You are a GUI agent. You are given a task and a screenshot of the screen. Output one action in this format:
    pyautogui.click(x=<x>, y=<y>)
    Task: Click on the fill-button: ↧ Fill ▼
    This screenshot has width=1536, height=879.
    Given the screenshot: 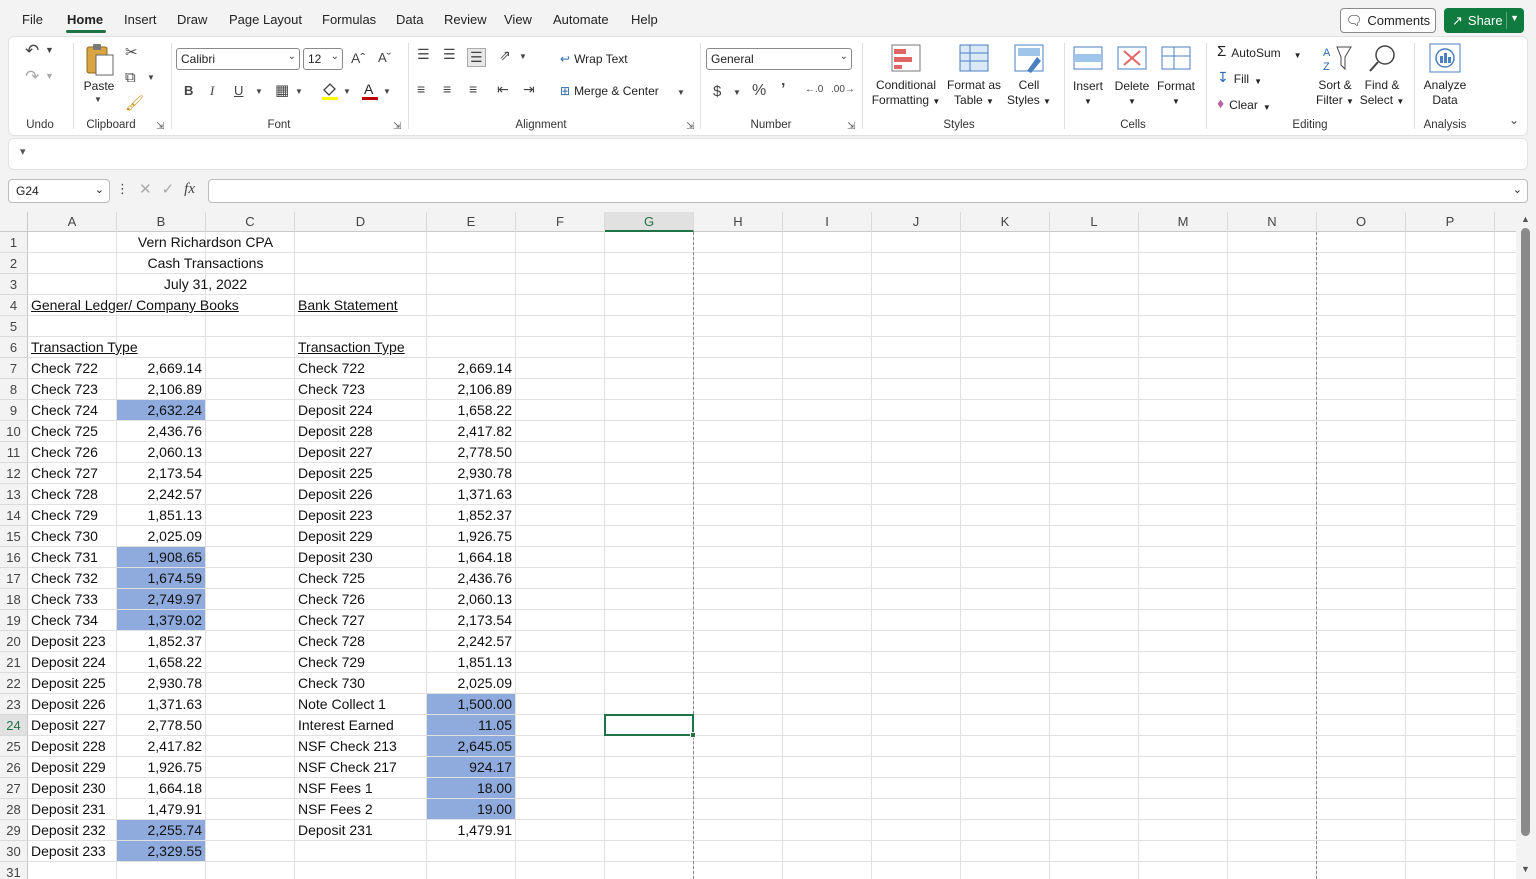 What is the action you would take?
    pyautogui.click(x=1239, y=79)
    